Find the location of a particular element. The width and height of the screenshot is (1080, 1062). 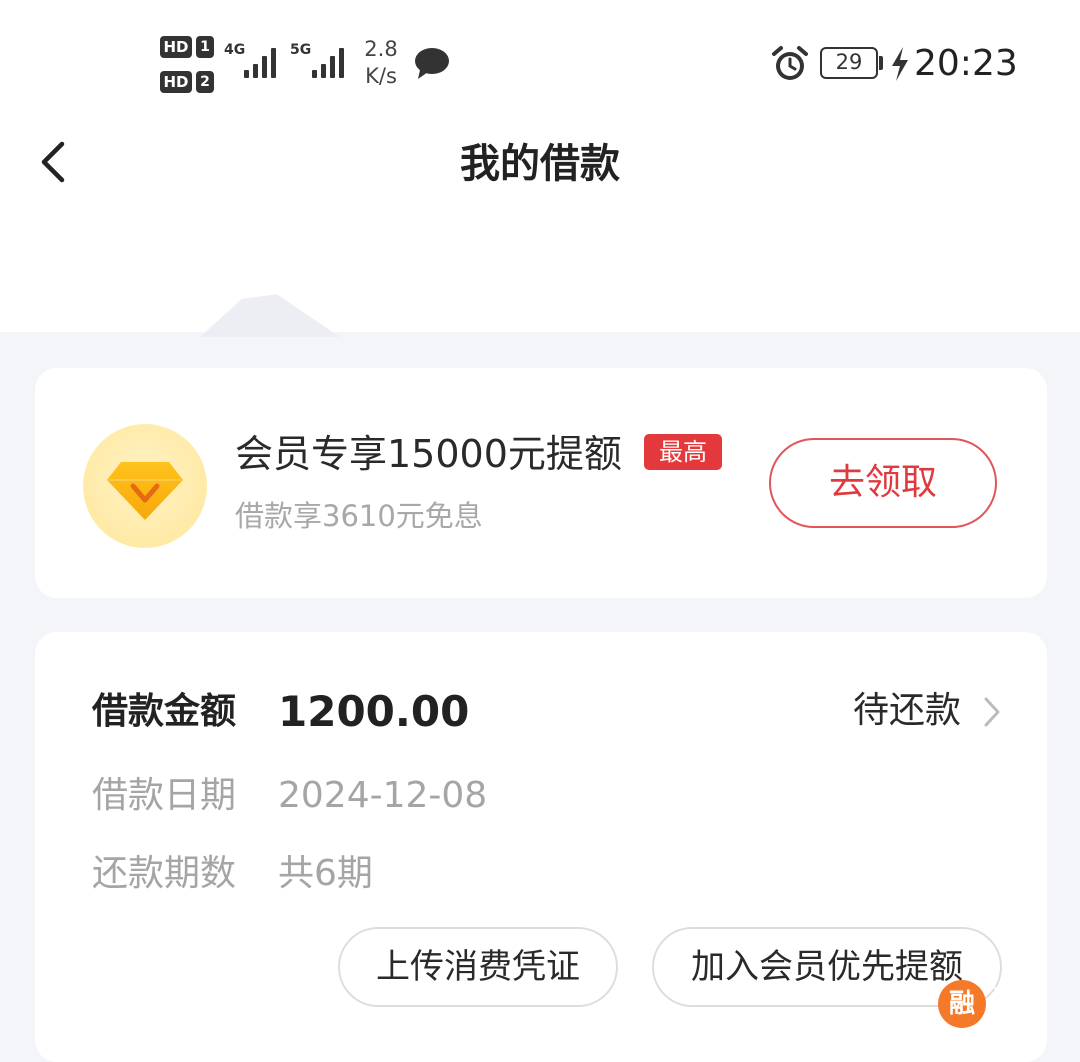

charging-icon is located at coordinates (900, 66).